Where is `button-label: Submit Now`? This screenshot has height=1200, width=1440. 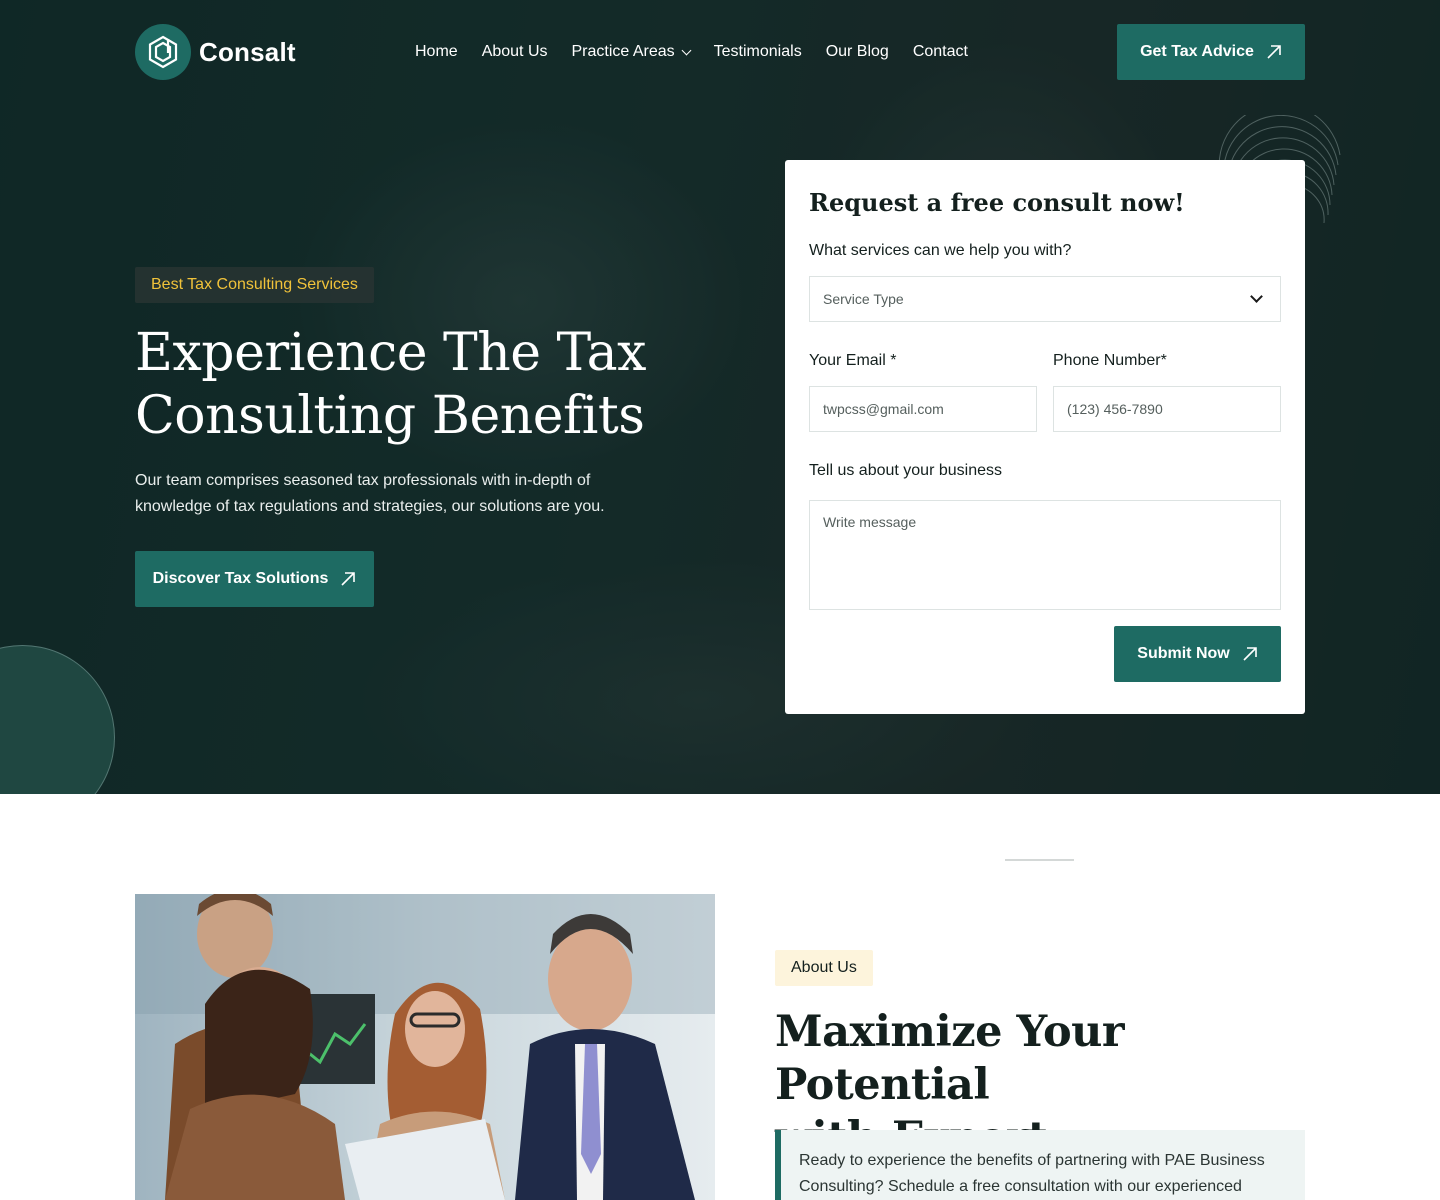
button-label: Submit Now is located at coordinates (1183, 653).